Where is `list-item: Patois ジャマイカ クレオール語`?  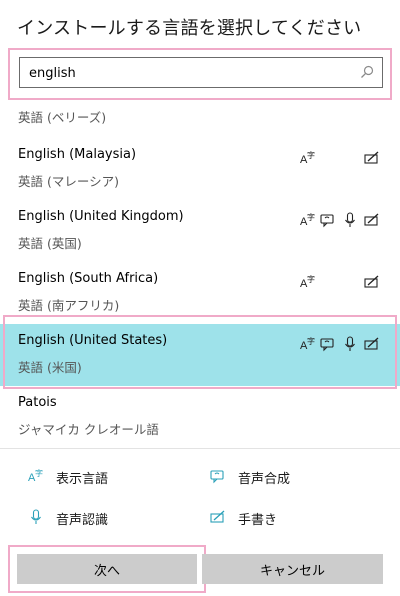 list-item: Patois ジャマイカ クレオール語 is located at coordinates (200, 416).